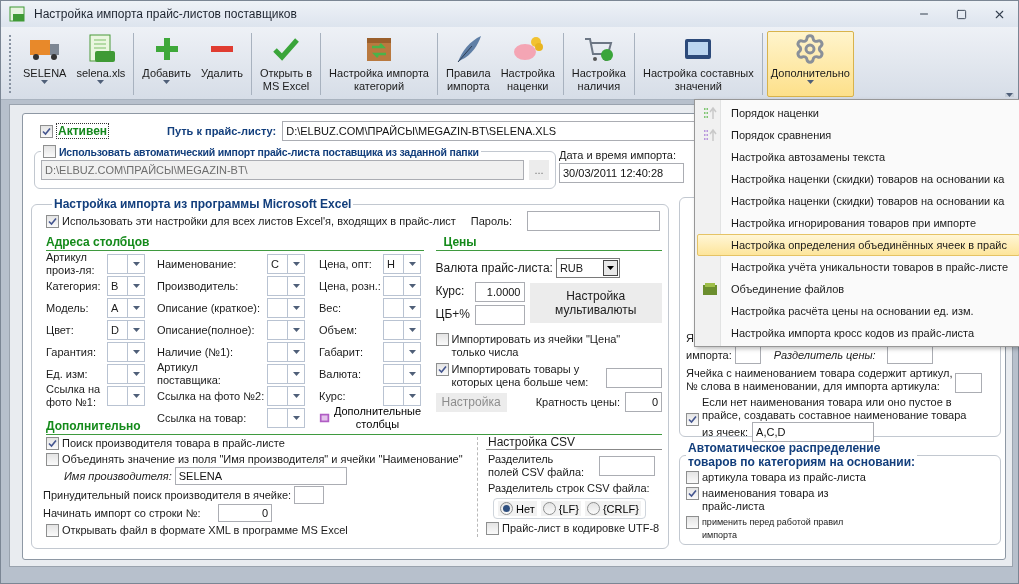  I want to click on multiplicity-field: 0, so click(643, 402).